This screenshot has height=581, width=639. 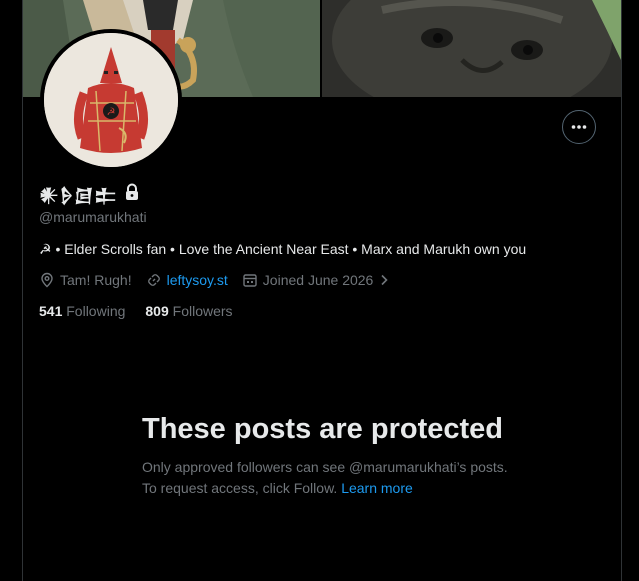 What do you see at coordinates (322, 429) in the screenshot?
I see `protected-title: These posts are protected` at bounding box center [322, 429].